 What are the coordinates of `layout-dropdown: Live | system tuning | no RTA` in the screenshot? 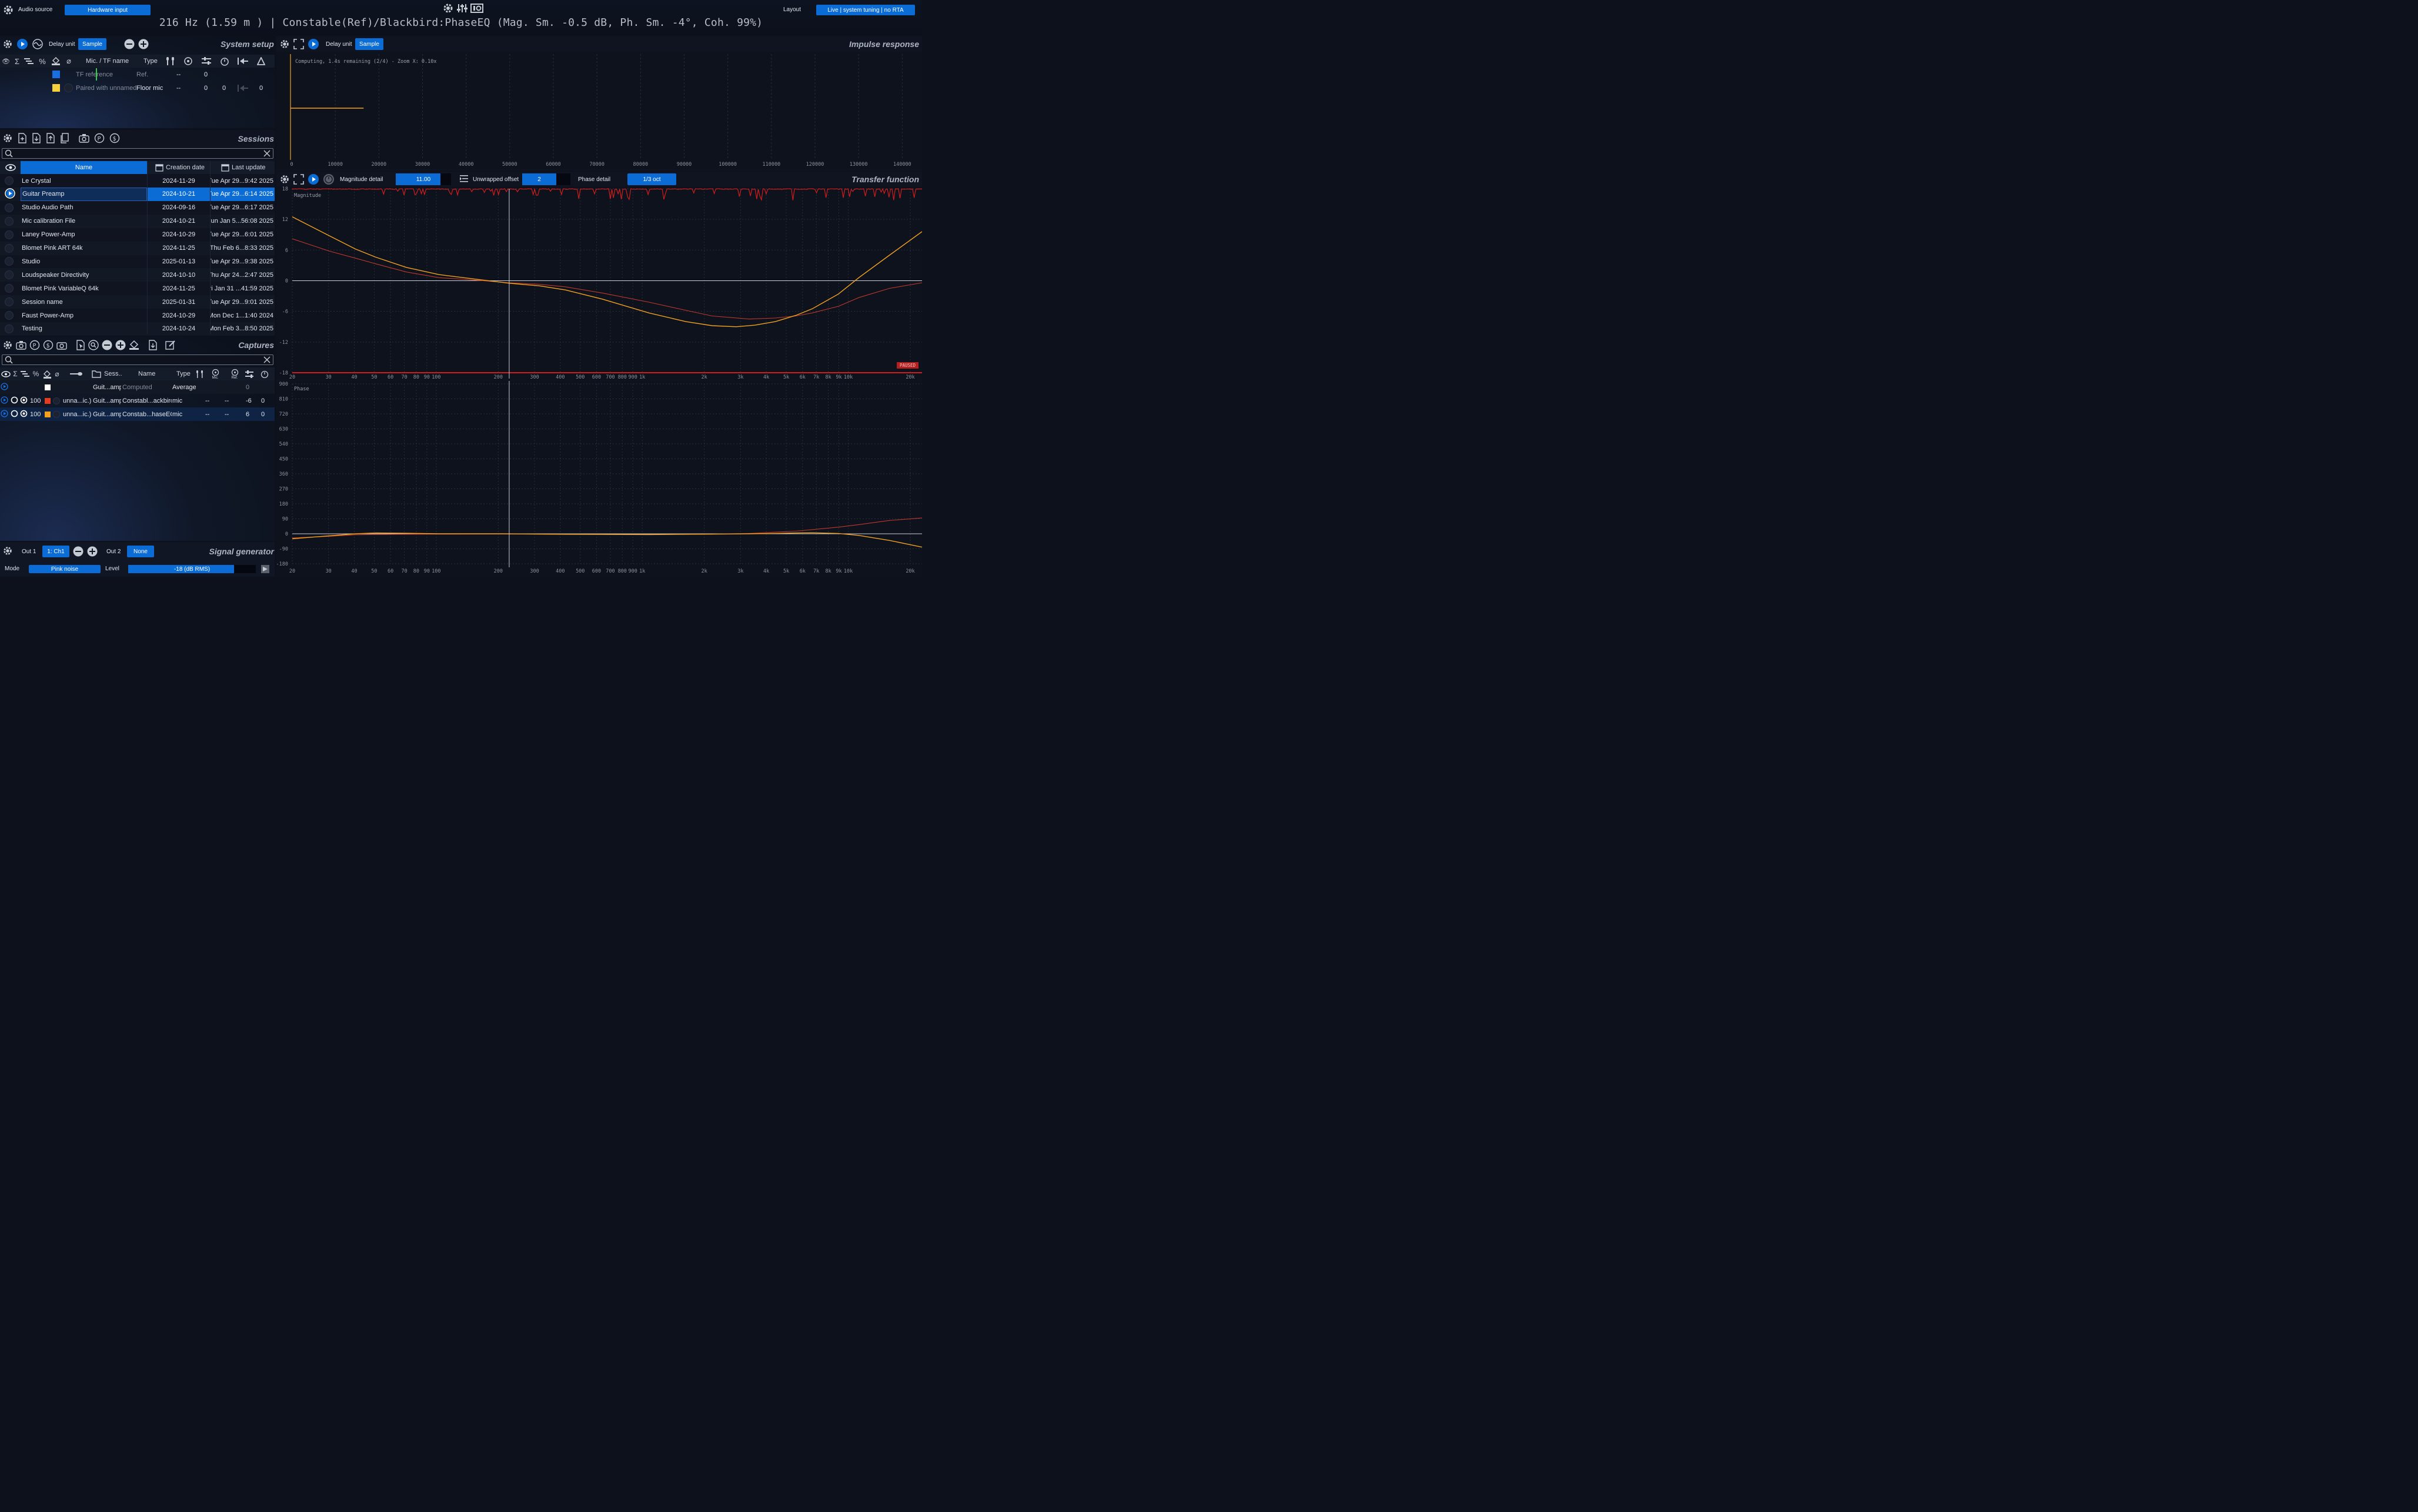 It's located at (865, 10).